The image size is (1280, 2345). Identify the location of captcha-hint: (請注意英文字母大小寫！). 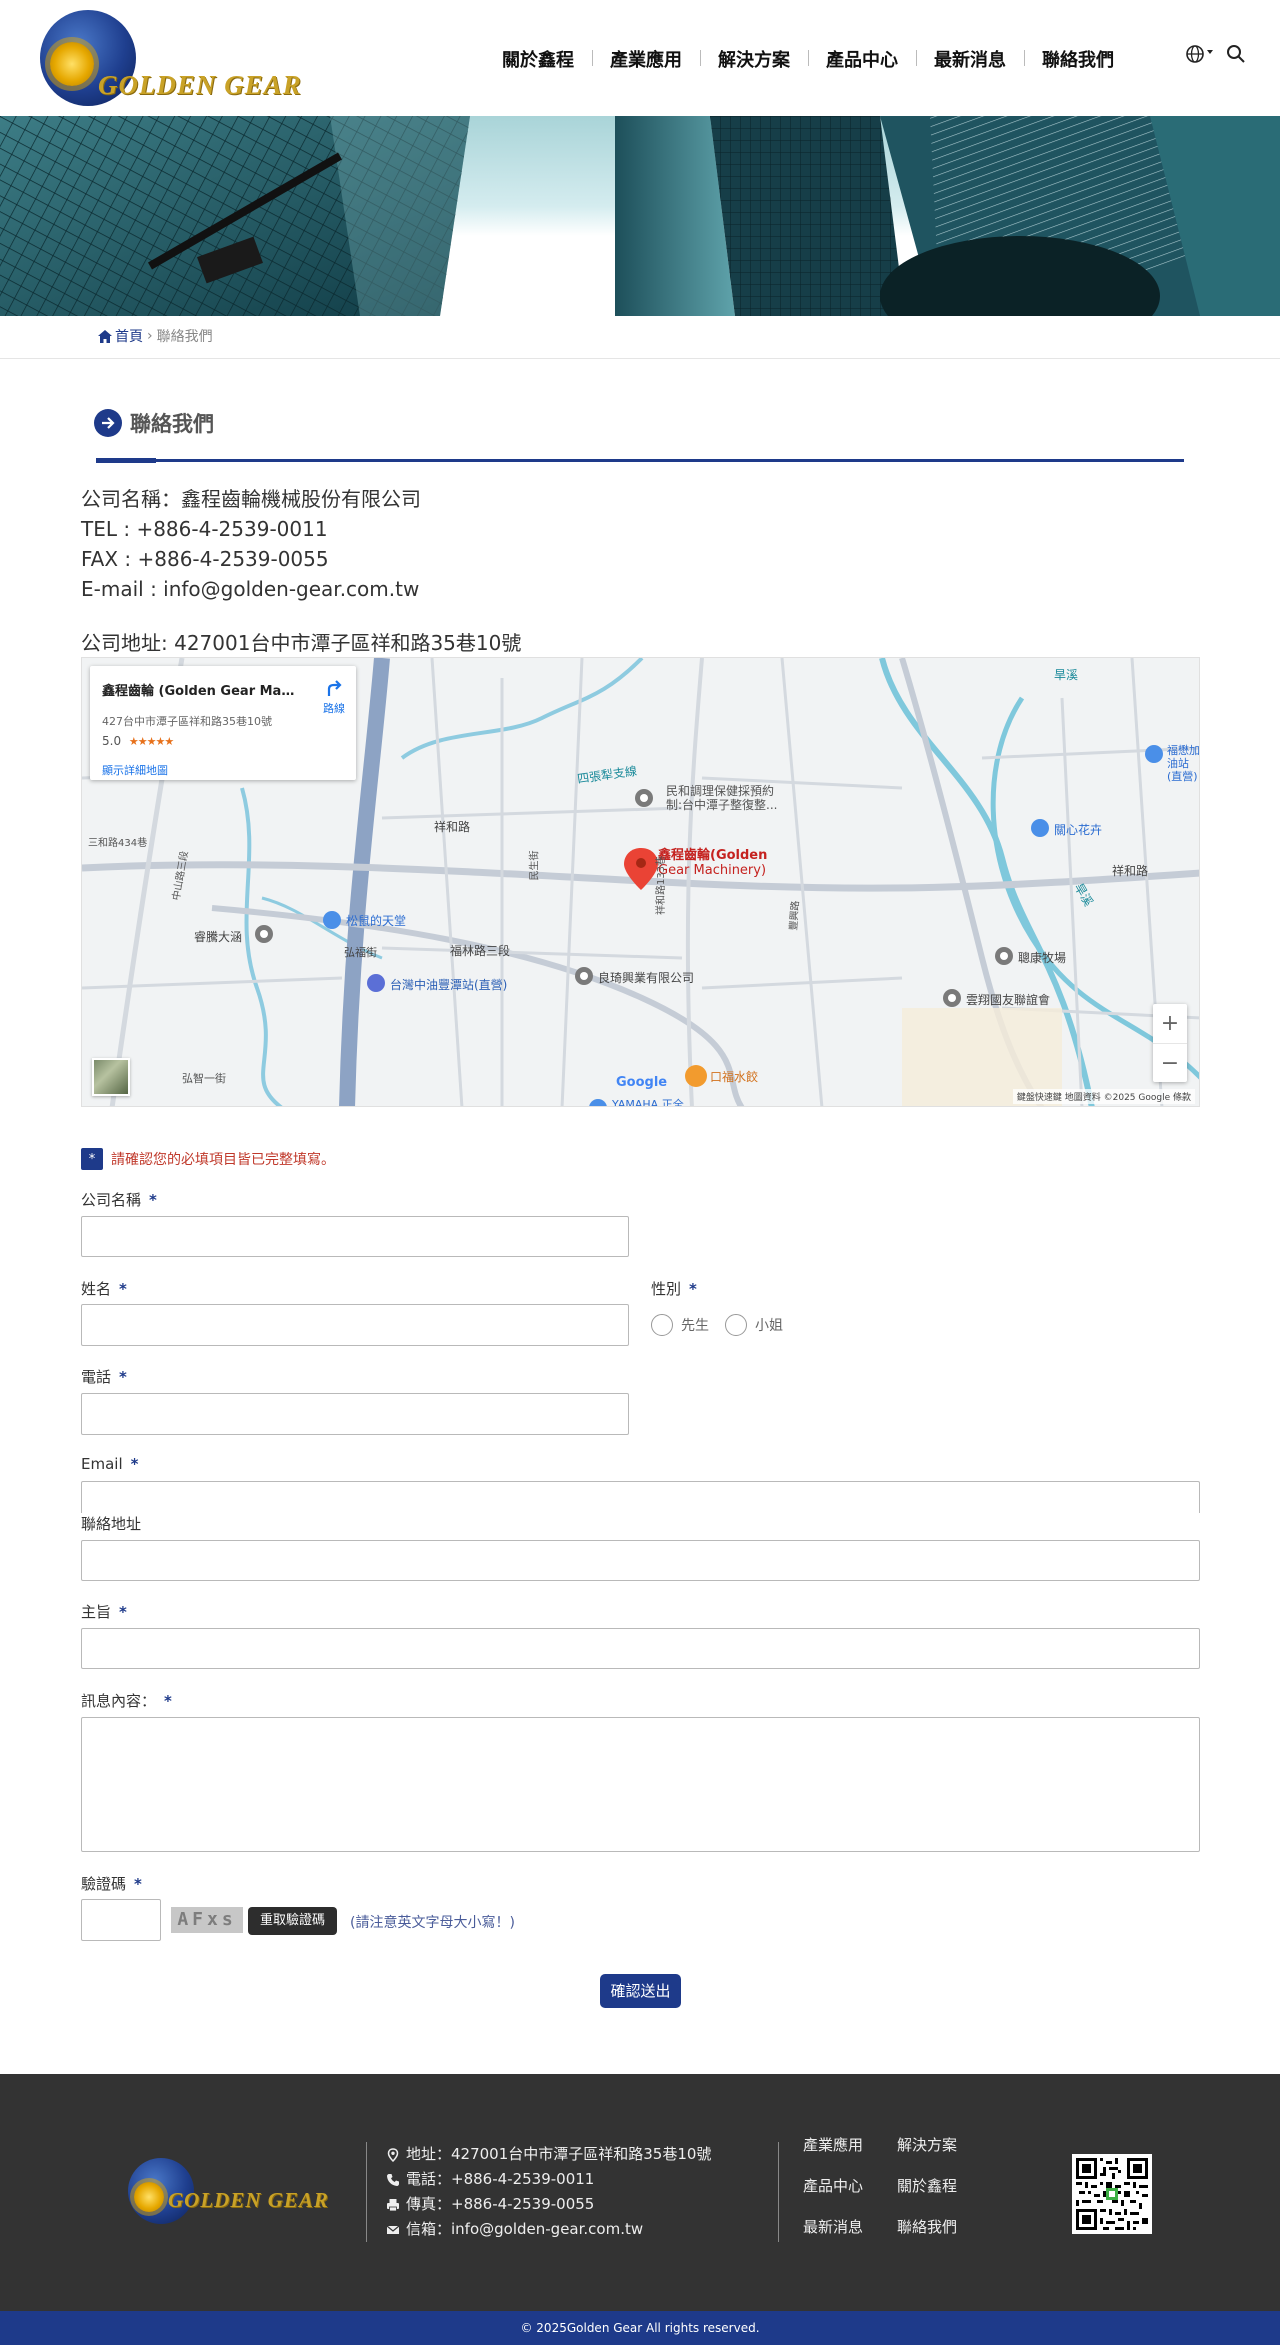
(432, 1923).